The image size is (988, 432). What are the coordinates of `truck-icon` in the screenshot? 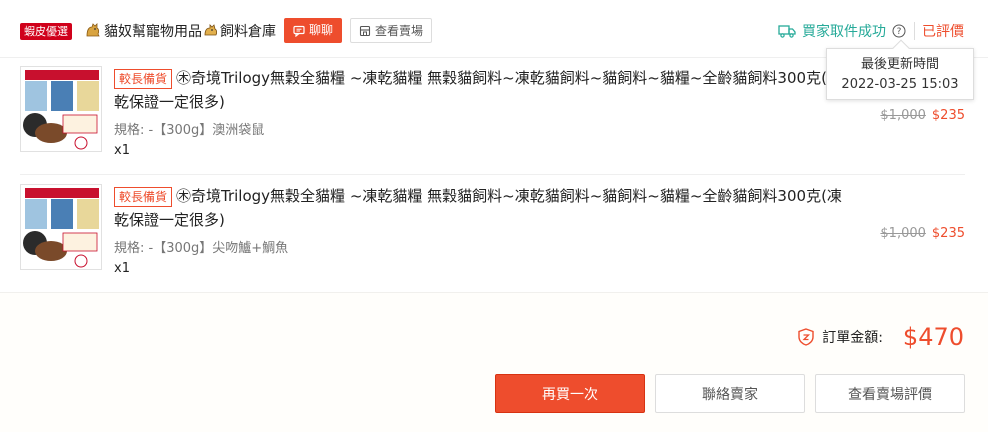 It's located at (787, 31).